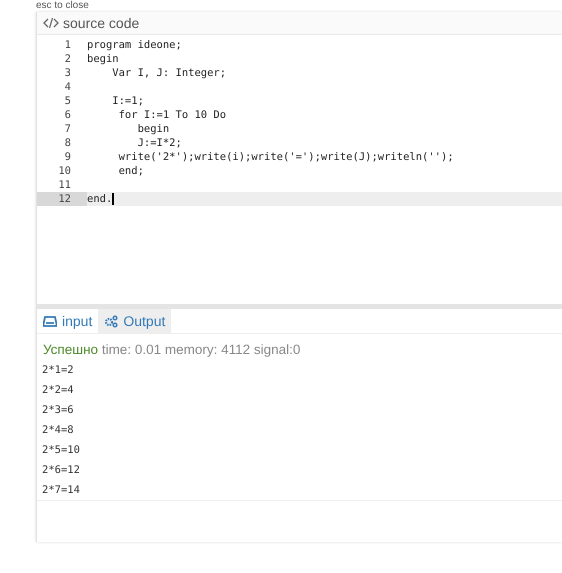 This screenshot has height=573, width=562. I want to click on tab: input, so click(67, 321).